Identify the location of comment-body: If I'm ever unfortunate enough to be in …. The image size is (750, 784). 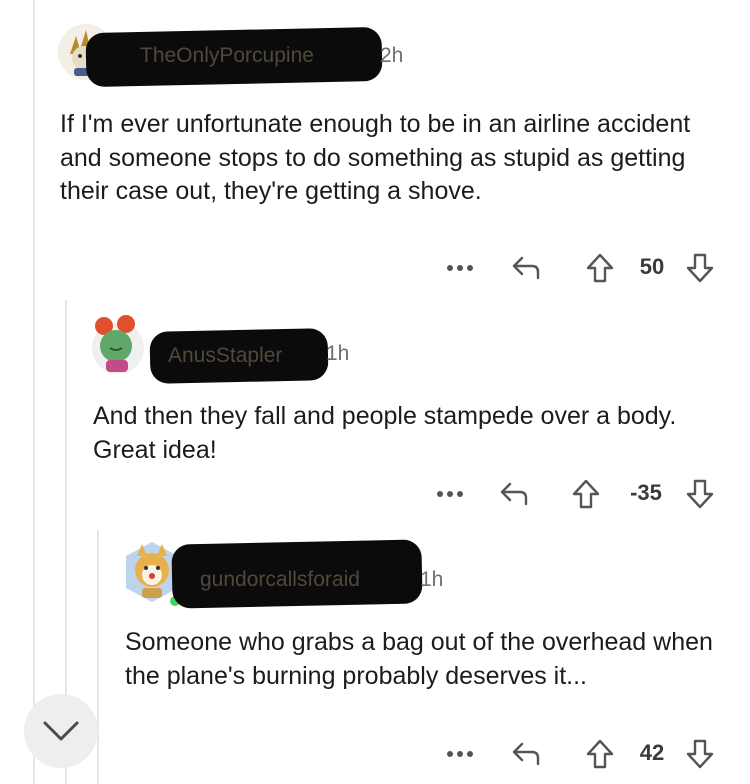
(375, 157).